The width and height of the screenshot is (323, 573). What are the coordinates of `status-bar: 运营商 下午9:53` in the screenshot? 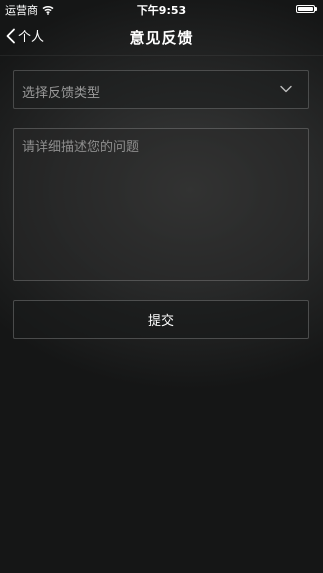 It's located at (161, 9).